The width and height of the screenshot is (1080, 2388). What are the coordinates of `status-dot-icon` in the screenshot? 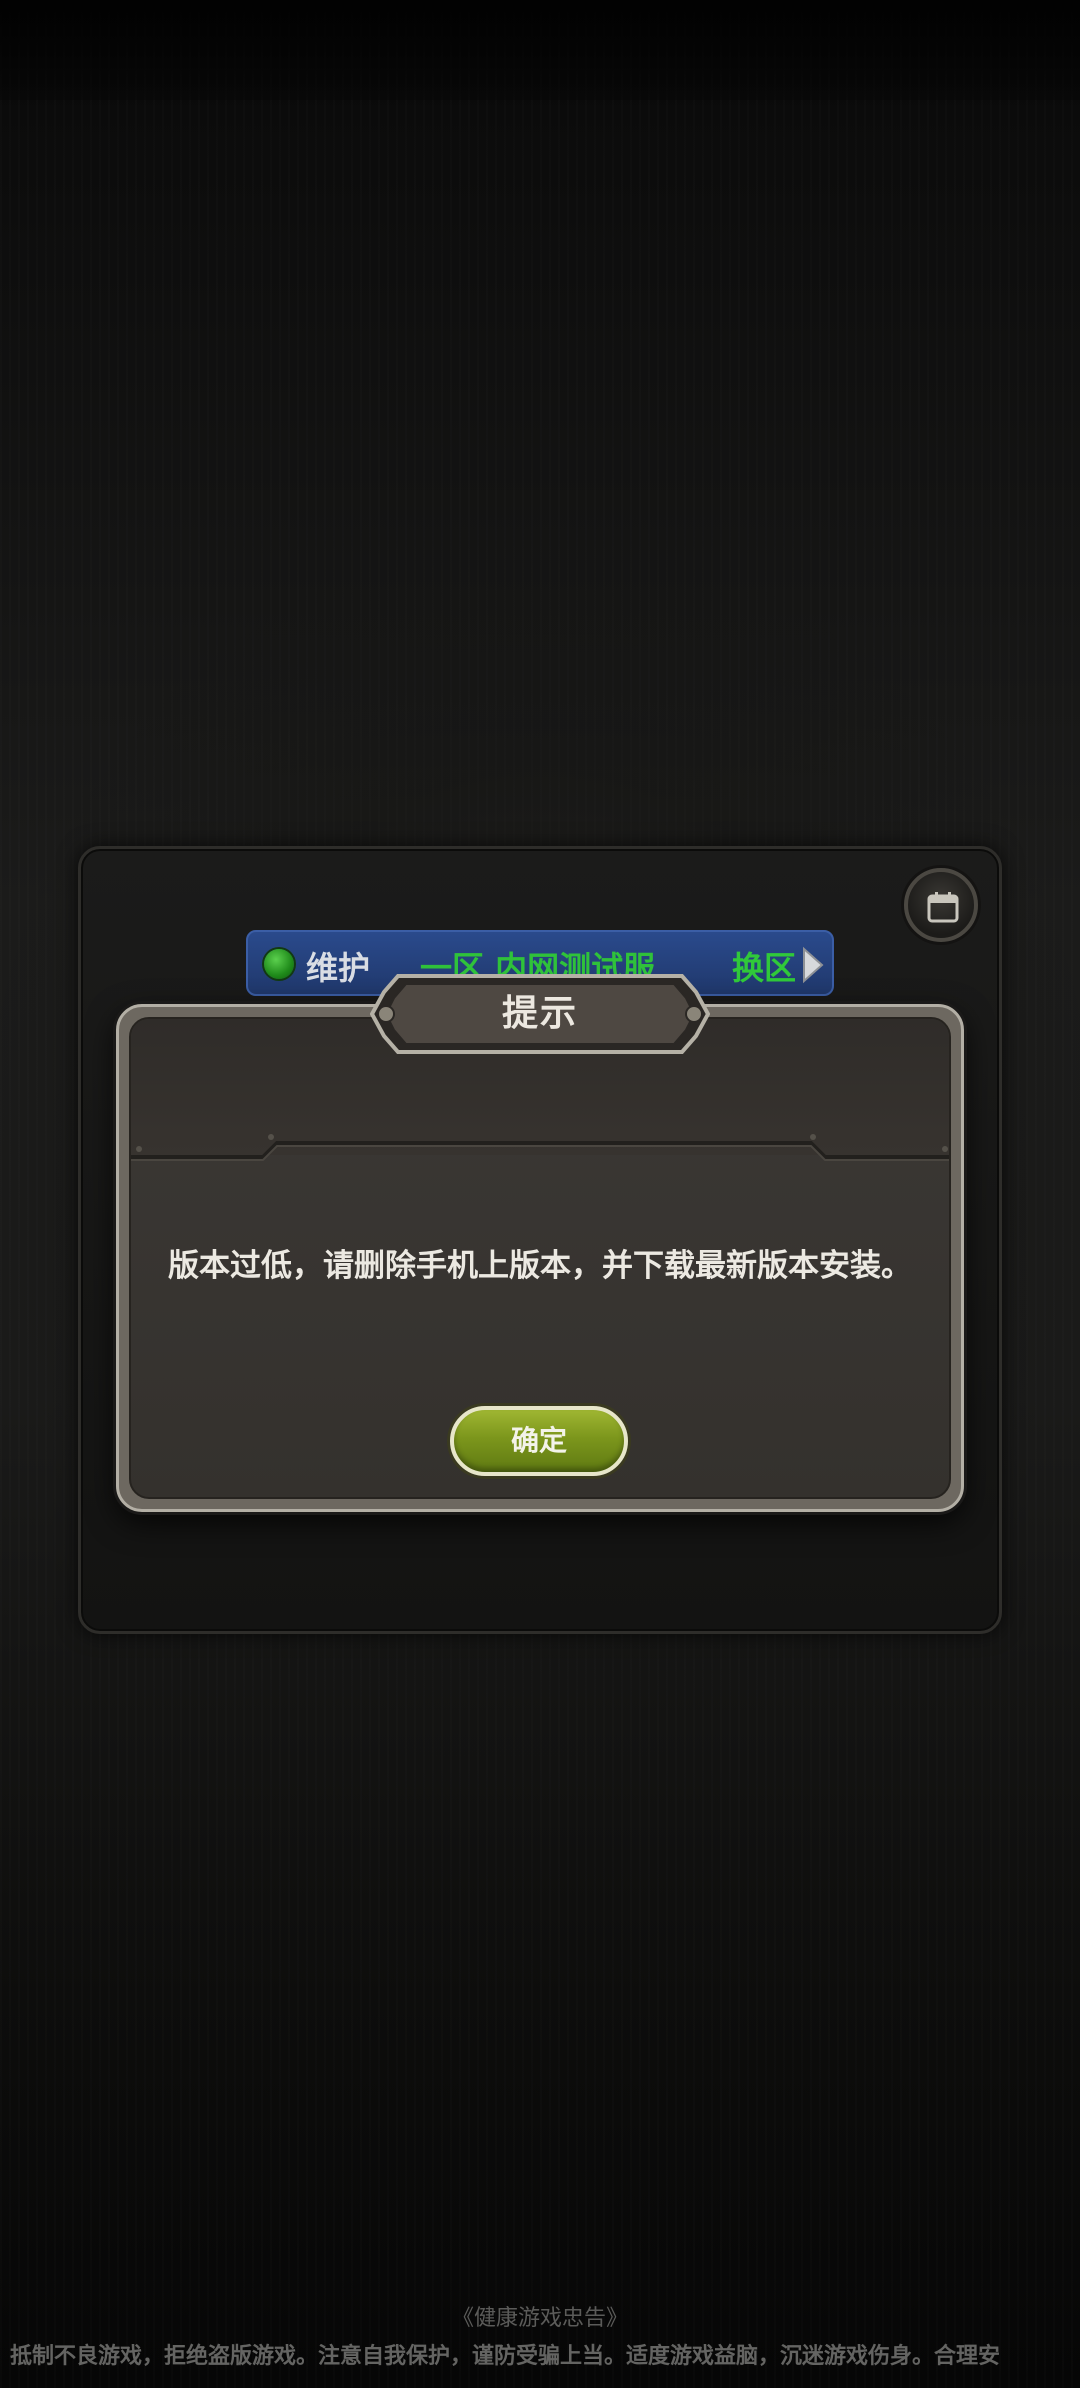 It's located at (279, 964).